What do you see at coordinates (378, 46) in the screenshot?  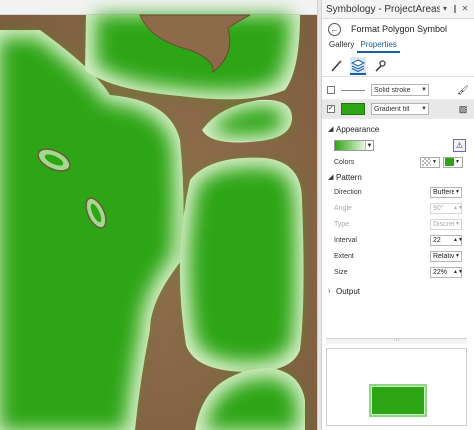 I see `tab-properties: Properties` at bounding box center [378, 46].